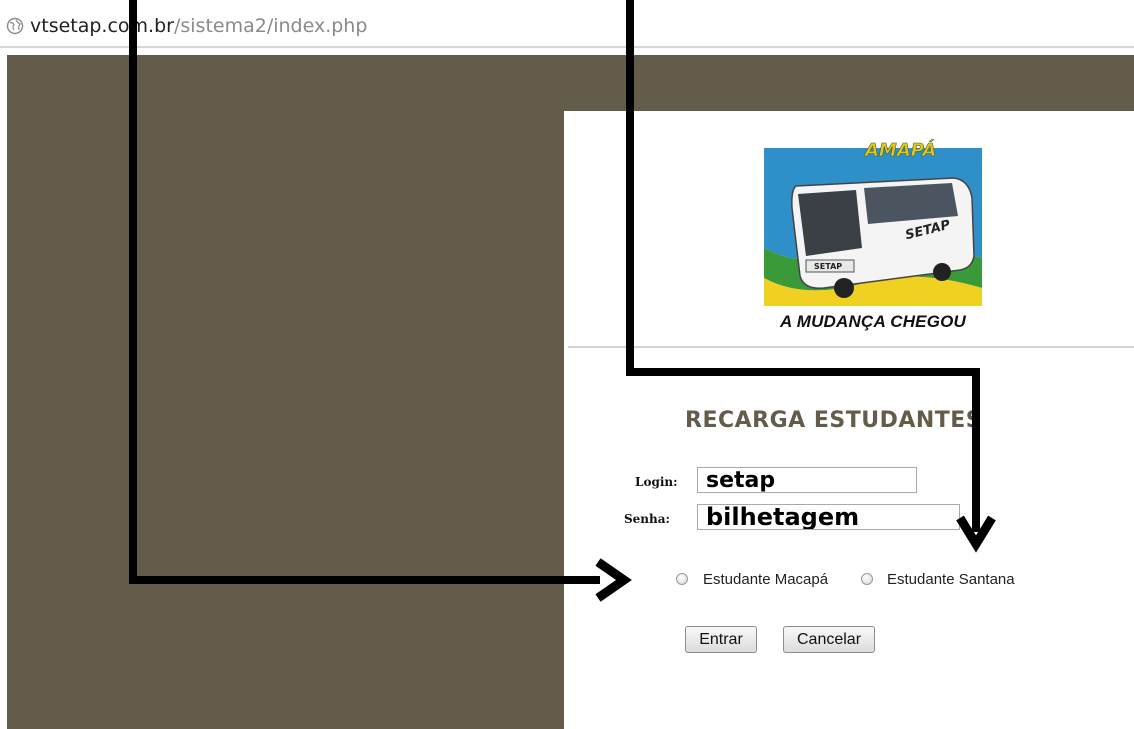  I want to click on password-label: Senha:, so click(647, 519).